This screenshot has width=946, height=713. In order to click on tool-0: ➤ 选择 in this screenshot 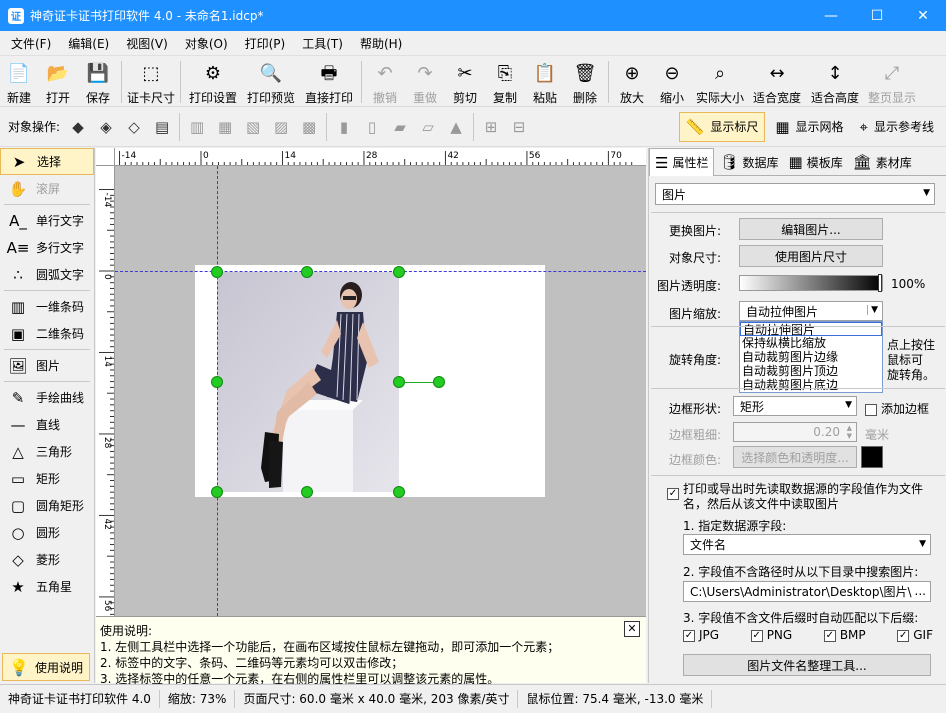, I will do `click(47, 161)`.